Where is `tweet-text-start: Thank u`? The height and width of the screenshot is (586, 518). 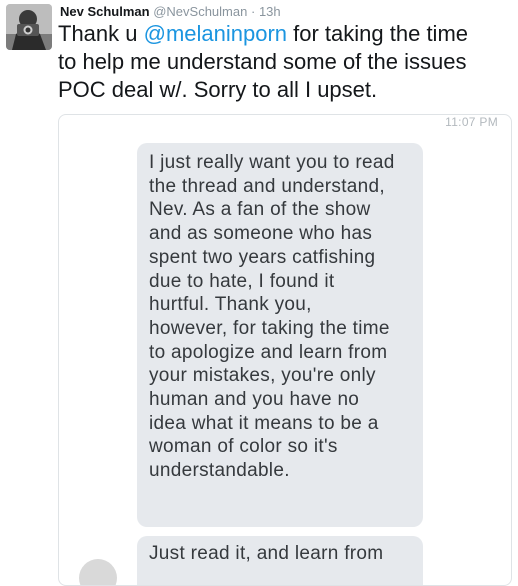 tweet-text-start: Thank u is located at coordinates (101, 33).